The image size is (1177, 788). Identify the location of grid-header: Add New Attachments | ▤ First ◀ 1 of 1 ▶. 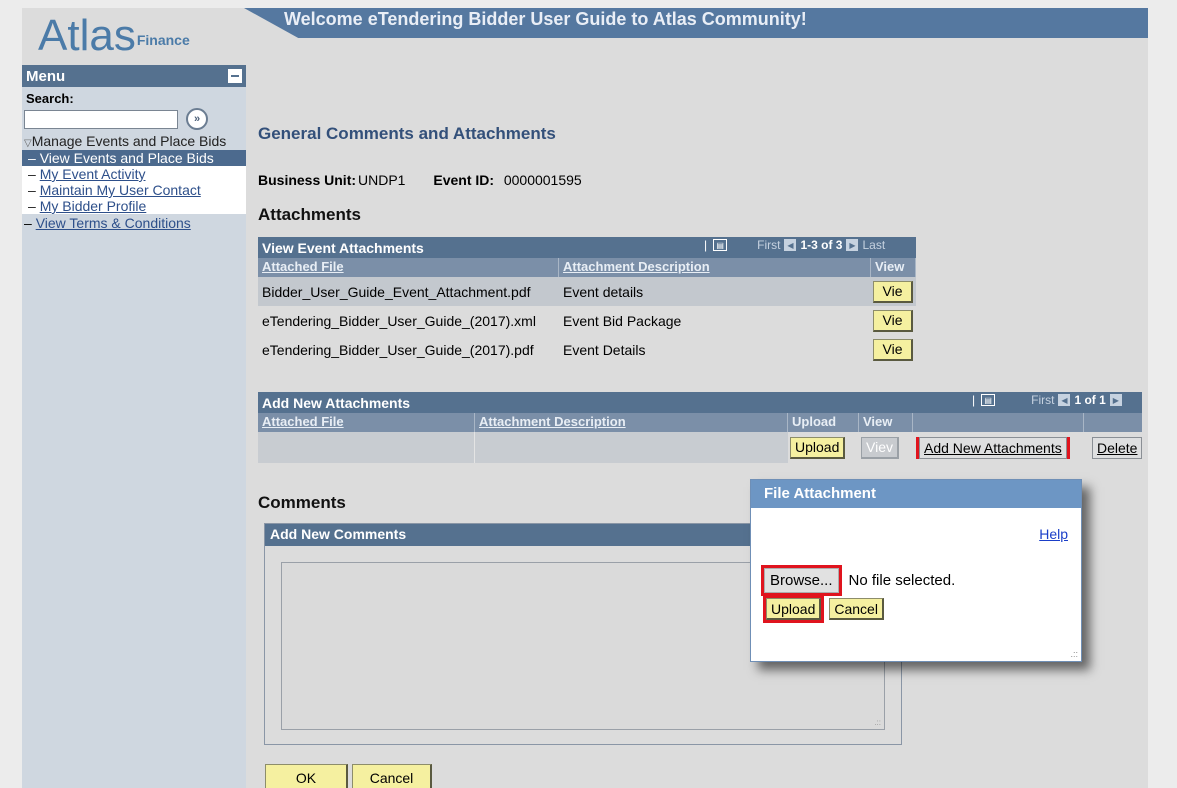
(700, 402).